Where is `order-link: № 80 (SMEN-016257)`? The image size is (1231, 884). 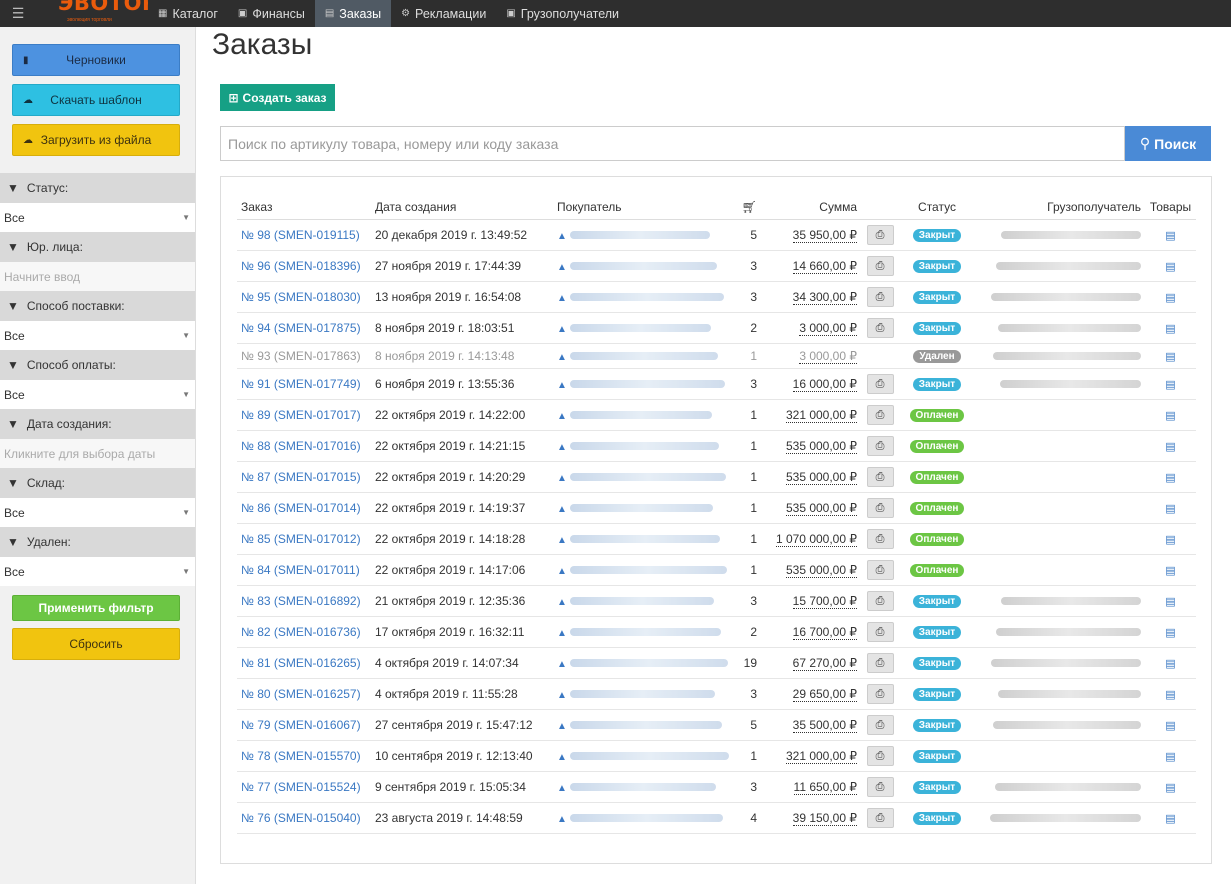
order-link: № 80 (SMEN-016257) is located at coordinates (301, 694).